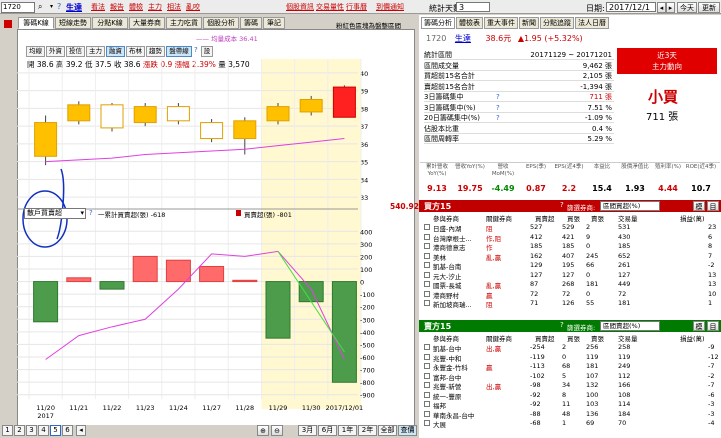 This screenshot has height=438, width=721. What do you see at coordinates (221, 23) in the screenshot?
I see `tab-left: 個股分析` at bounding box center [221, 23].